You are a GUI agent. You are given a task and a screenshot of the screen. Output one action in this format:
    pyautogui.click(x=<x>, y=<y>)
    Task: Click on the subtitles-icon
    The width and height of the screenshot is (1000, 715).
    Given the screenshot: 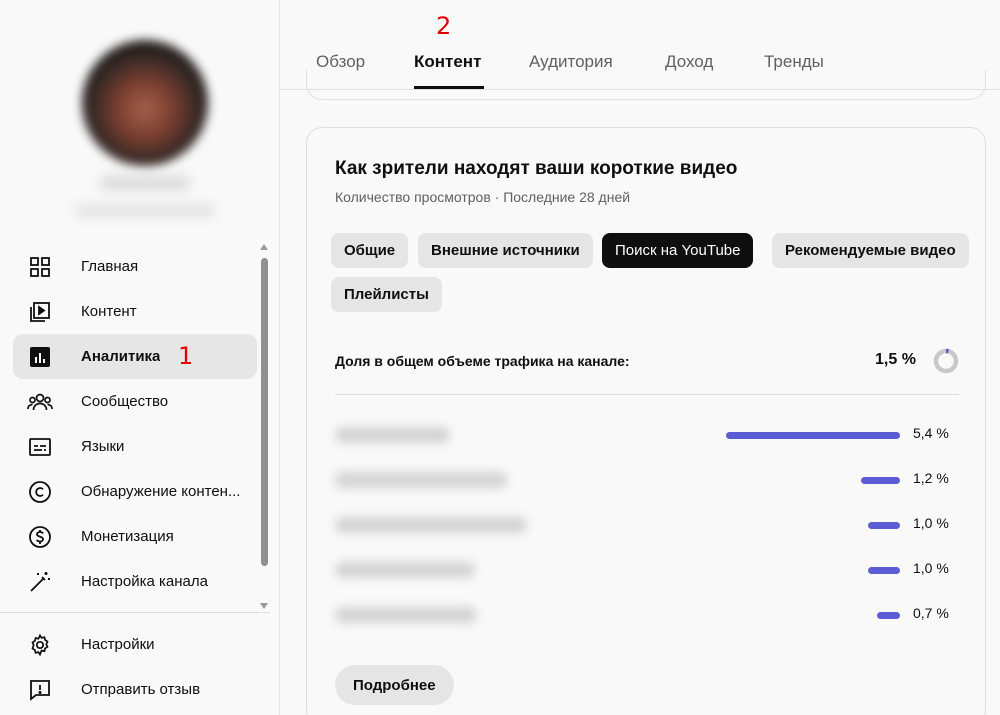 What is the action you would take?
    pyautogui.click(x=40, y=447)
    